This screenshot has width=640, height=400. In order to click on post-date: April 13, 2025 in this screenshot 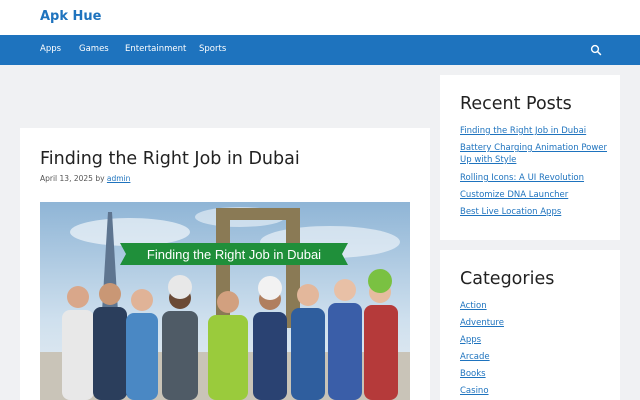, I will do `click(66, 178)`.